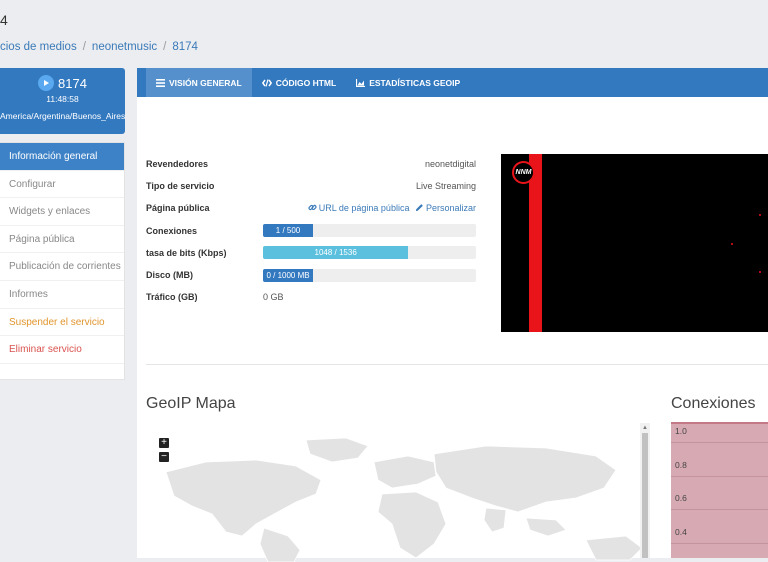 The height and width of the screenshot is (562, 768). Describe the element at coordinates (62, 157) in the screenshot. I see `sidebar-item-general-info: Información general` at that location.